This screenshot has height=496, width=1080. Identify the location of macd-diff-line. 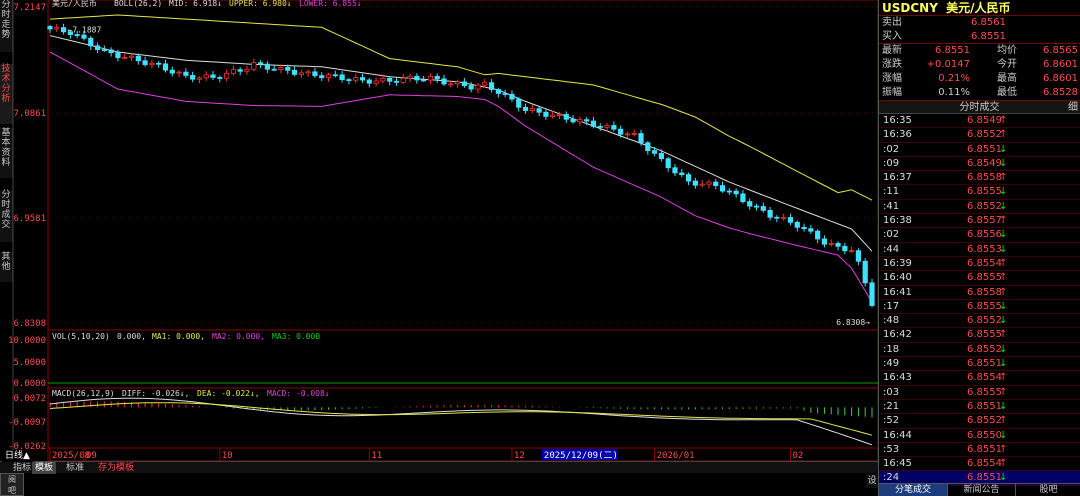
(461, 421).